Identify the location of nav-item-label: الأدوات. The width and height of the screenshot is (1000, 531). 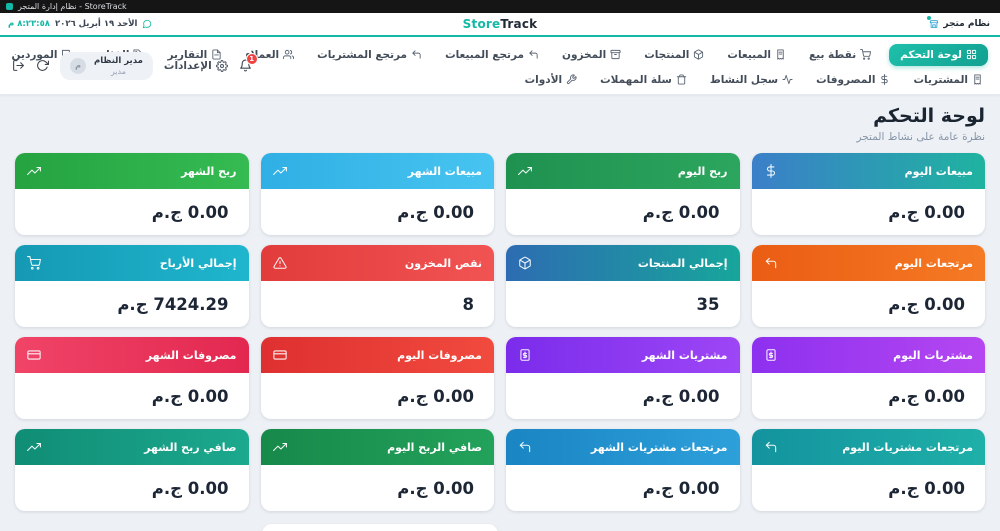
(543, 79).